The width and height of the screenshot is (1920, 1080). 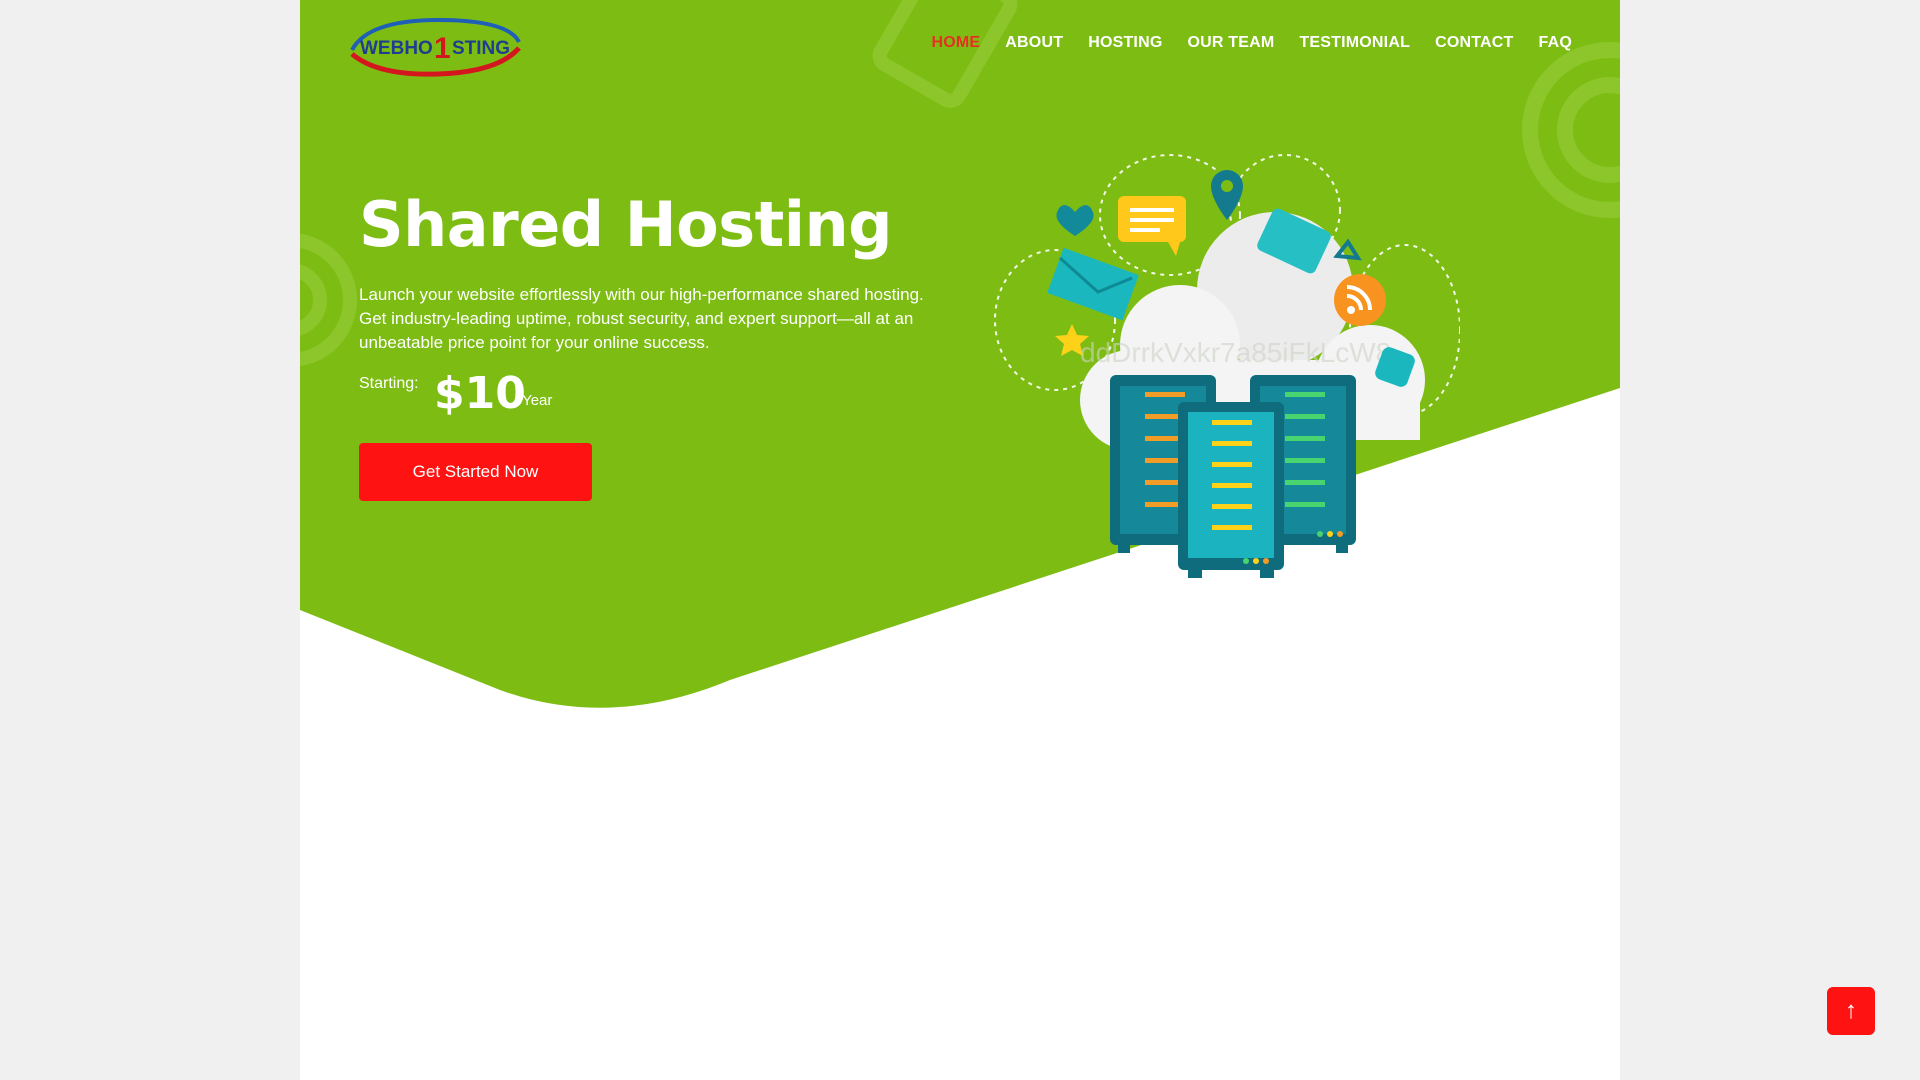 What do you see at coordinates (1034, 43) in the screenshot?
I see `nav-item-about: ABOUT` at bounding box center [1034, 43].